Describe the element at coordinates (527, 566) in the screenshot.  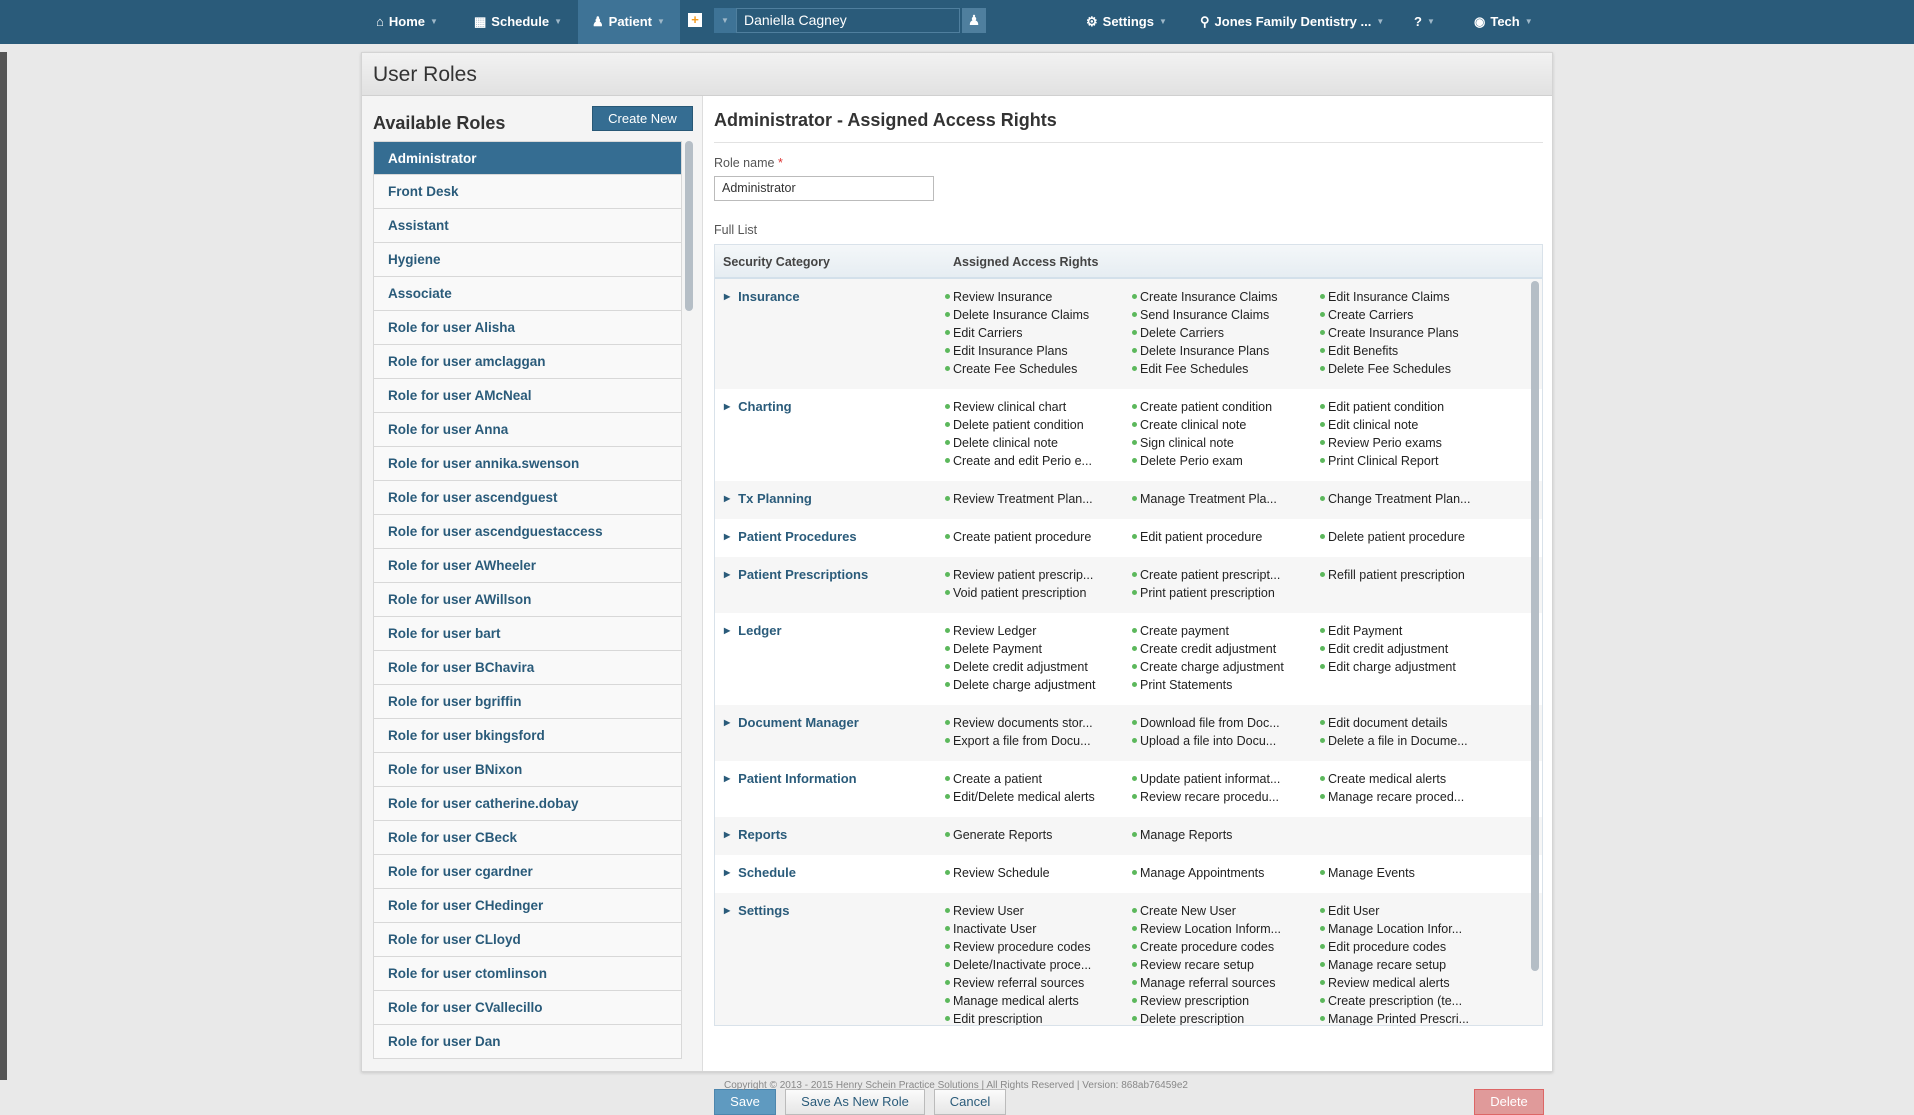
I see `role-item: Role for user AWheeler` at that location.